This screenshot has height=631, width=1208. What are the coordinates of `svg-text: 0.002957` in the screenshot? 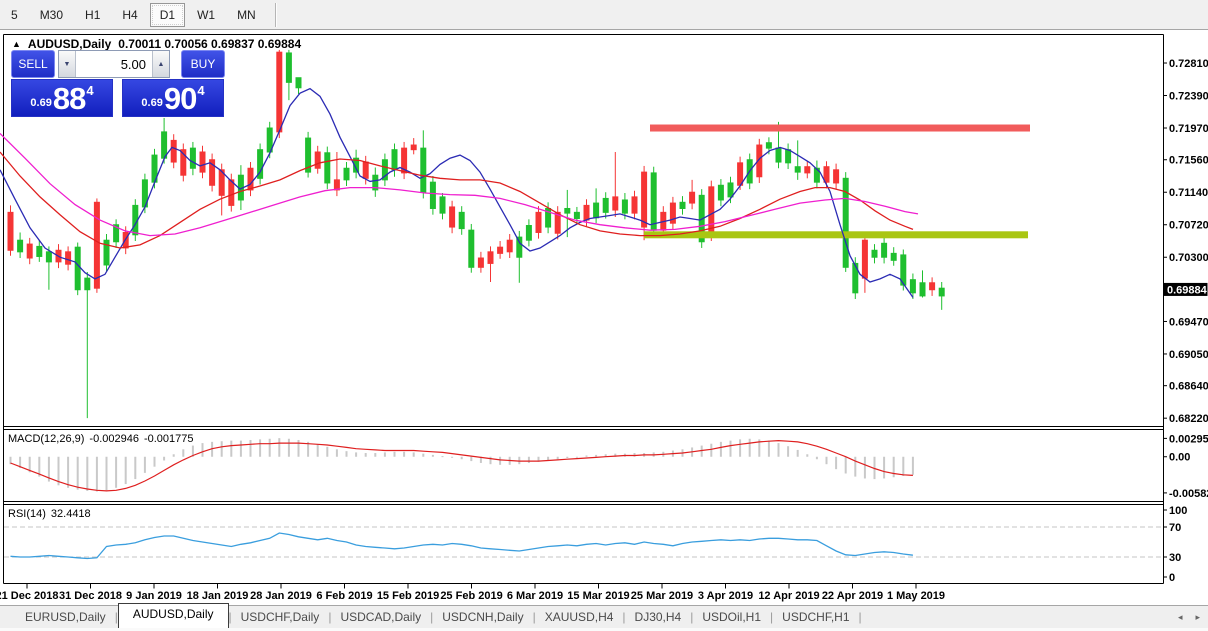 It's located at (1188, 439).